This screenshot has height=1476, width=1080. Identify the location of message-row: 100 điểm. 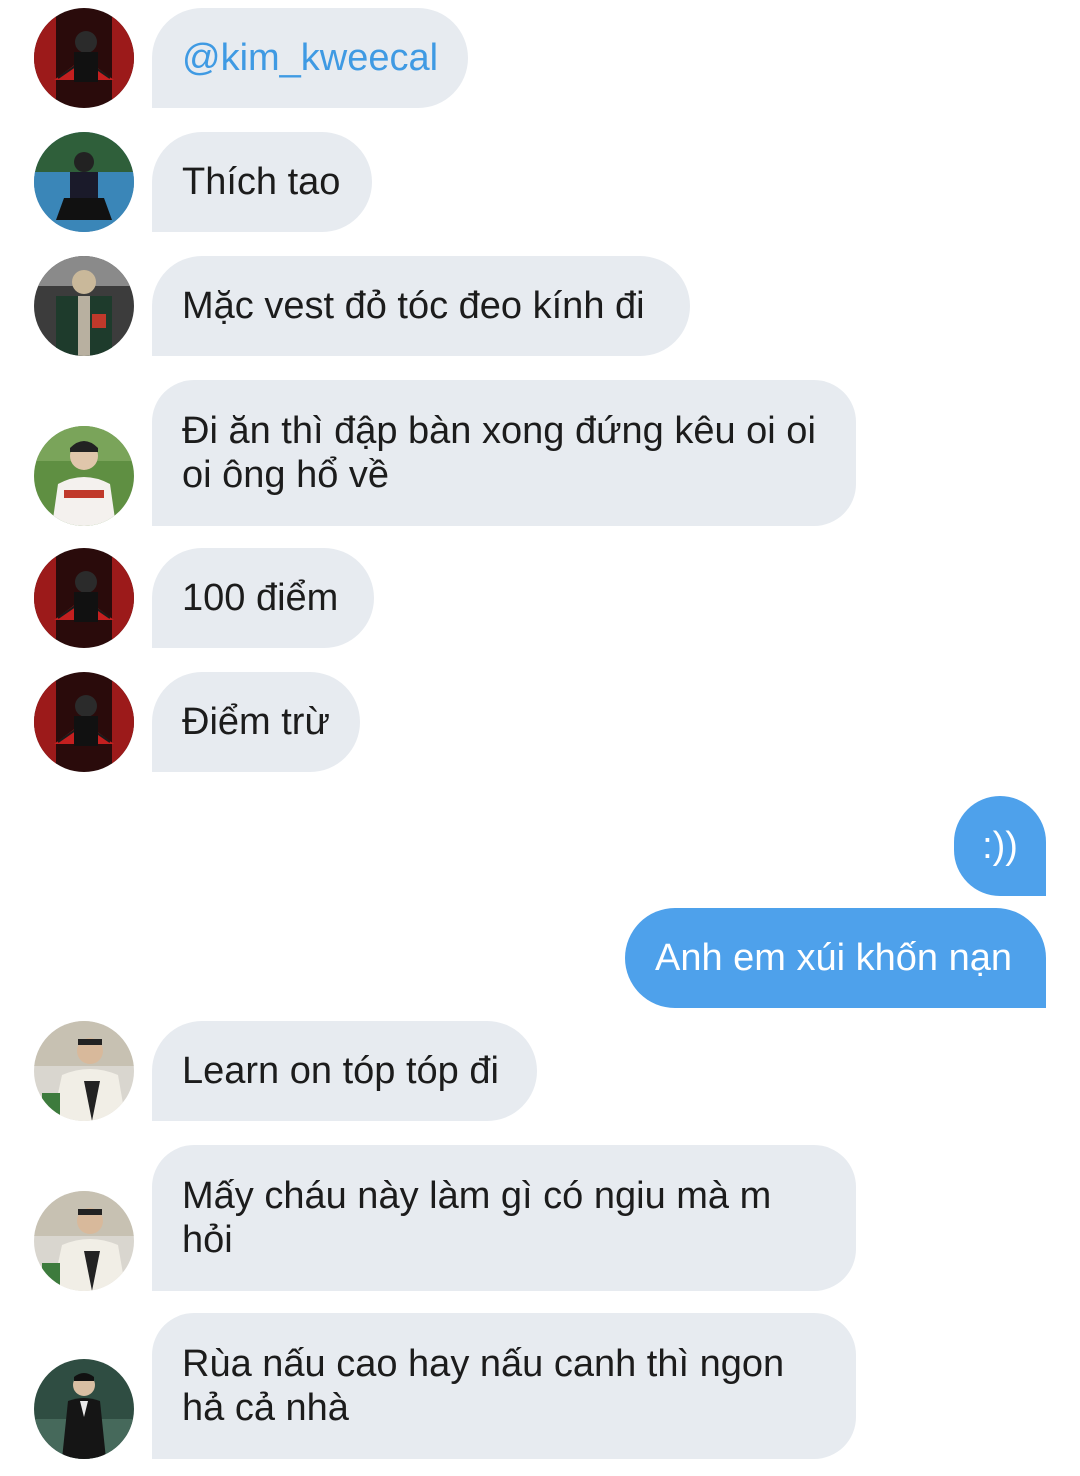
(540, 598).